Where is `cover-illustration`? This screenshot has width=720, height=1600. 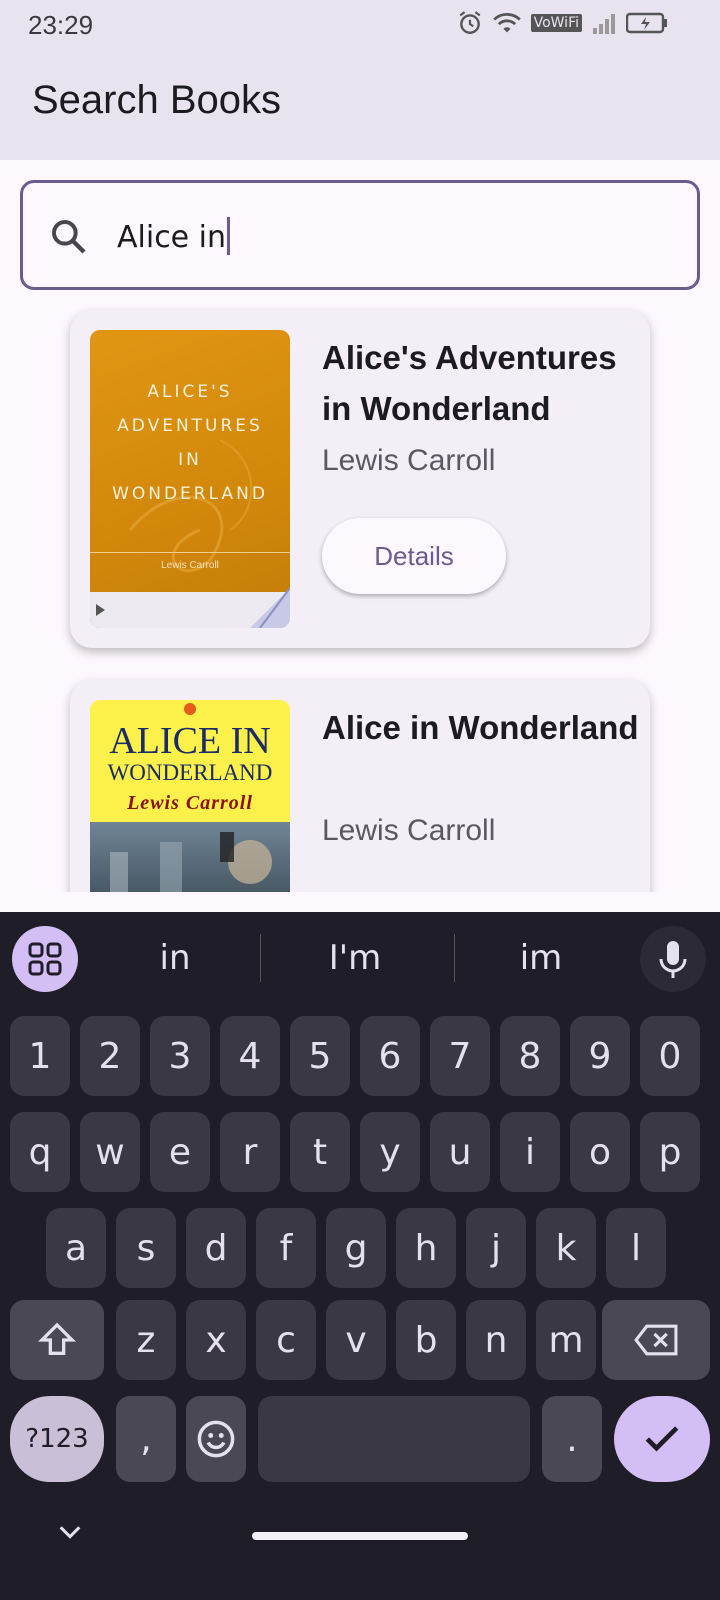
cover-illustration is located at coordinates (190, 857).